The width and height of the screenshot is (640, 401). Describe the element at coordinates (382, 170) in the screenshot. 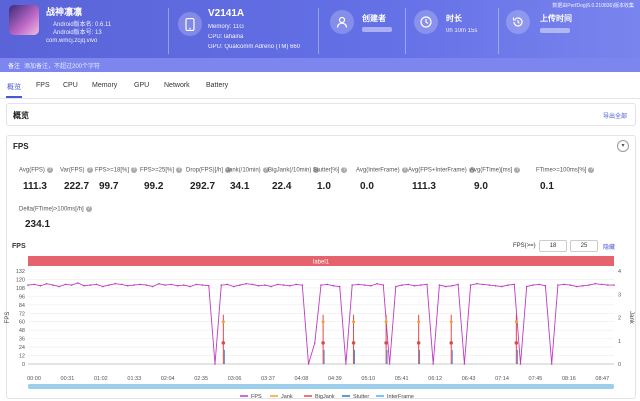

I see `metric-label: Avg(InterFrame)?` at that location.